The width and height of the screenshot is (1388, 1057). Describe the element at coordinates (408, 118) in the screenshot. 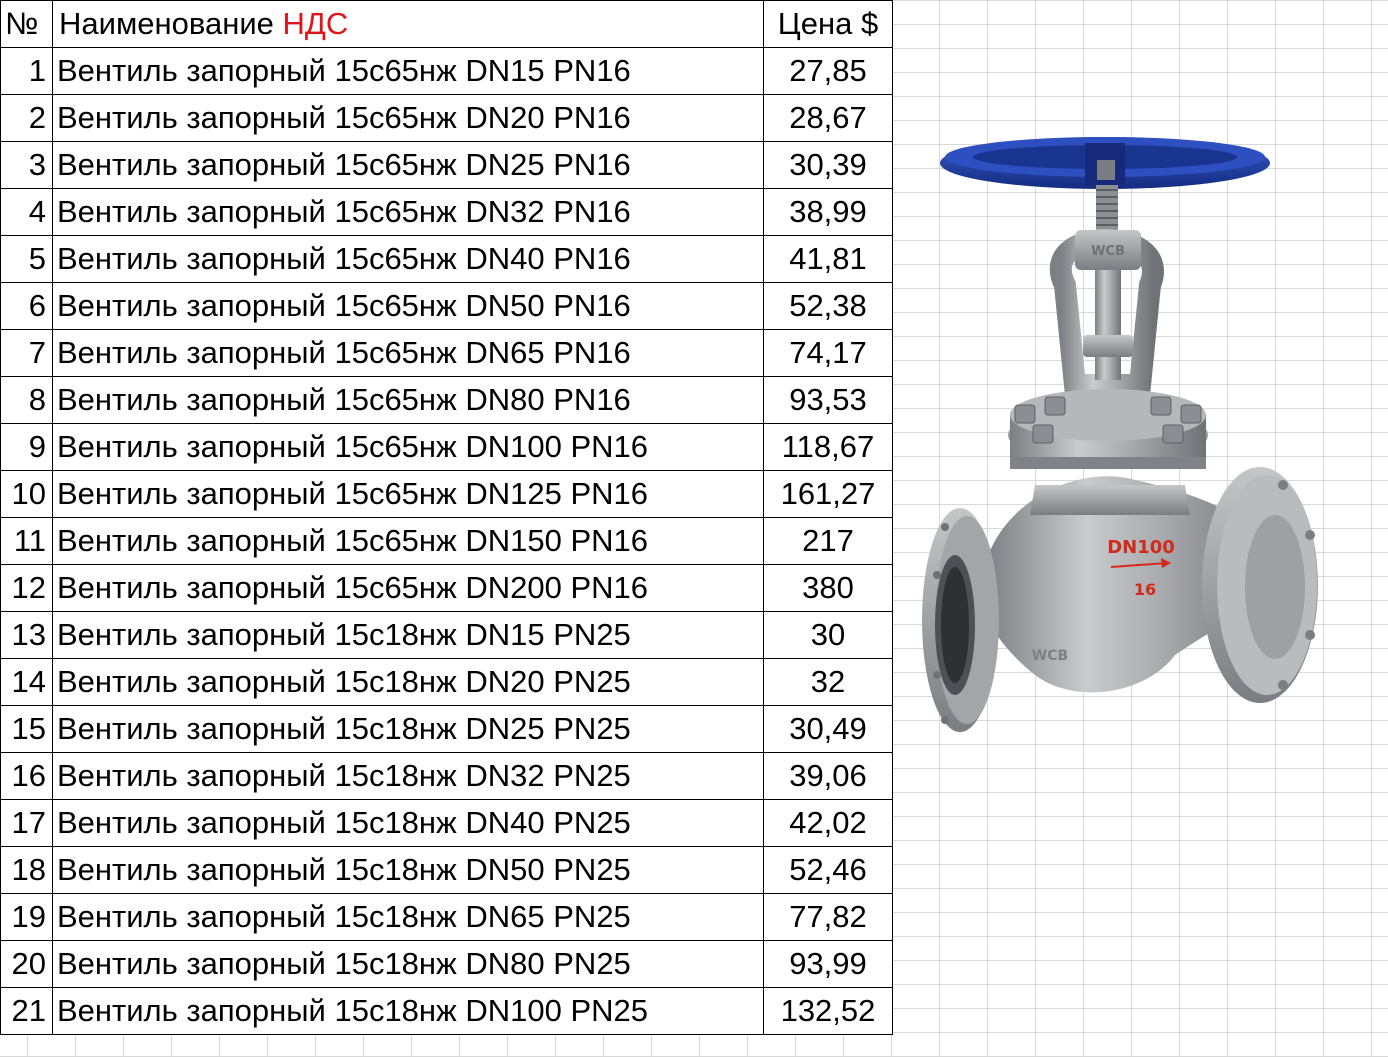

I see `product-name-cell: Вентиль запорный 15с65нж DN20 PN16` at that location.